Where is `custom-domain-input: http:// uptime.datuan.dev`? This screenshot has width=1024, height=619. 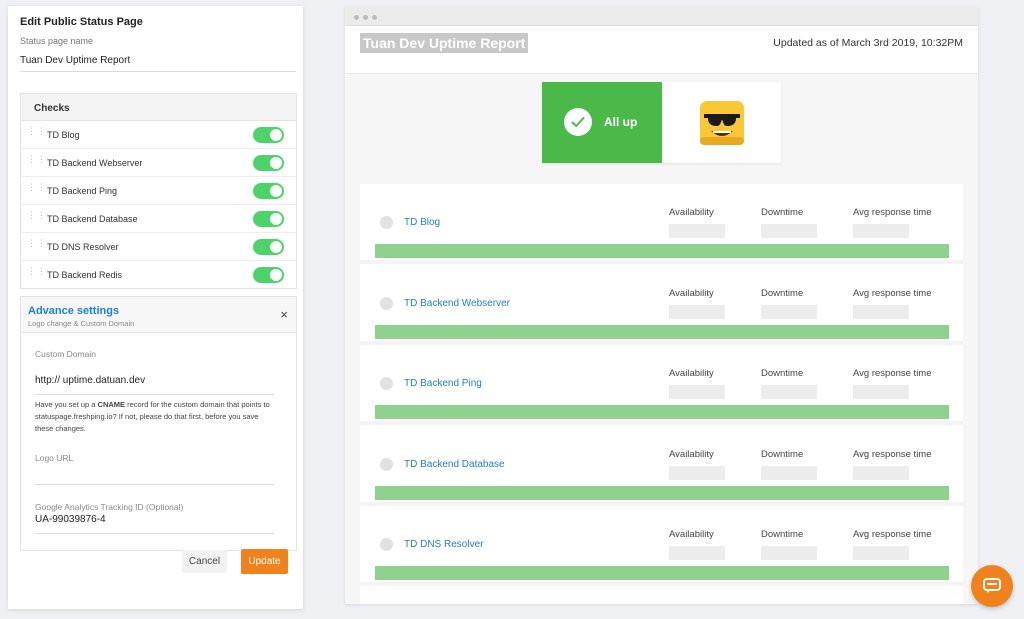 custom-domain-input: http:// uptime.datuan.dev is located at coordinates (154, 385).